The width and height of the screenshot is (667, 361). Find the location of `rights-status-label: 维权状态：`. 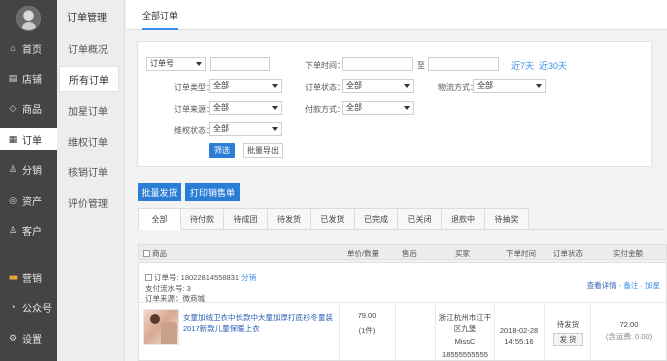

rights-status-label: 维权状态： is located at coordinates (194, 130).